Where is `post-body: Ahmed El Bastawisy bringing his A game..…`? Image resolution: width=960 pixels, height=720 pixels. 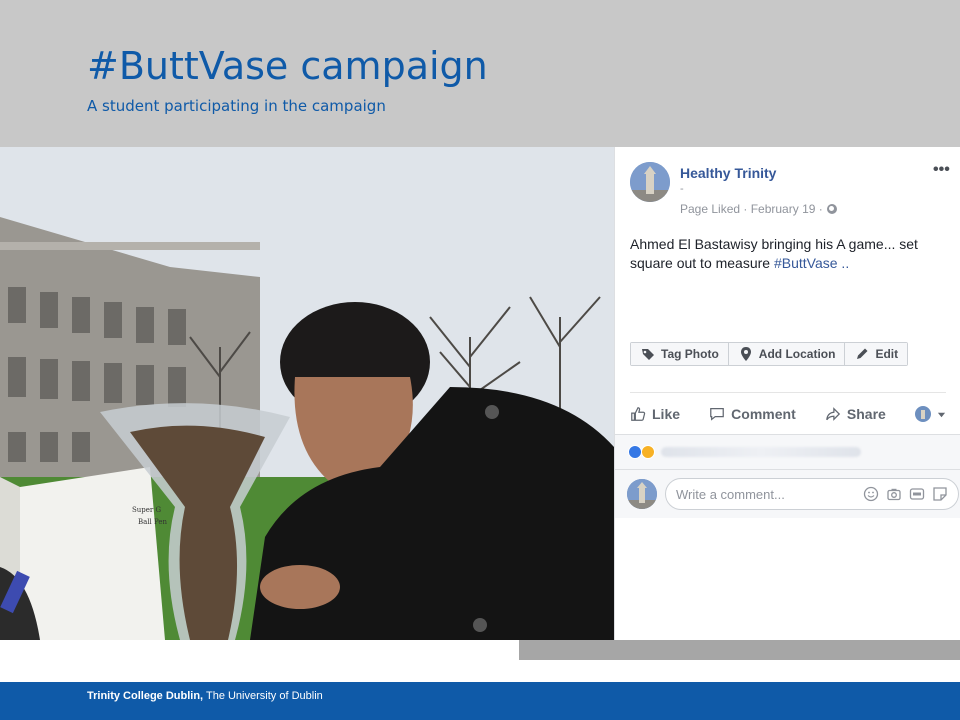 post-body: Ahmed El Bastawisy bringing his A game..… is located at coordinates (789, 254).